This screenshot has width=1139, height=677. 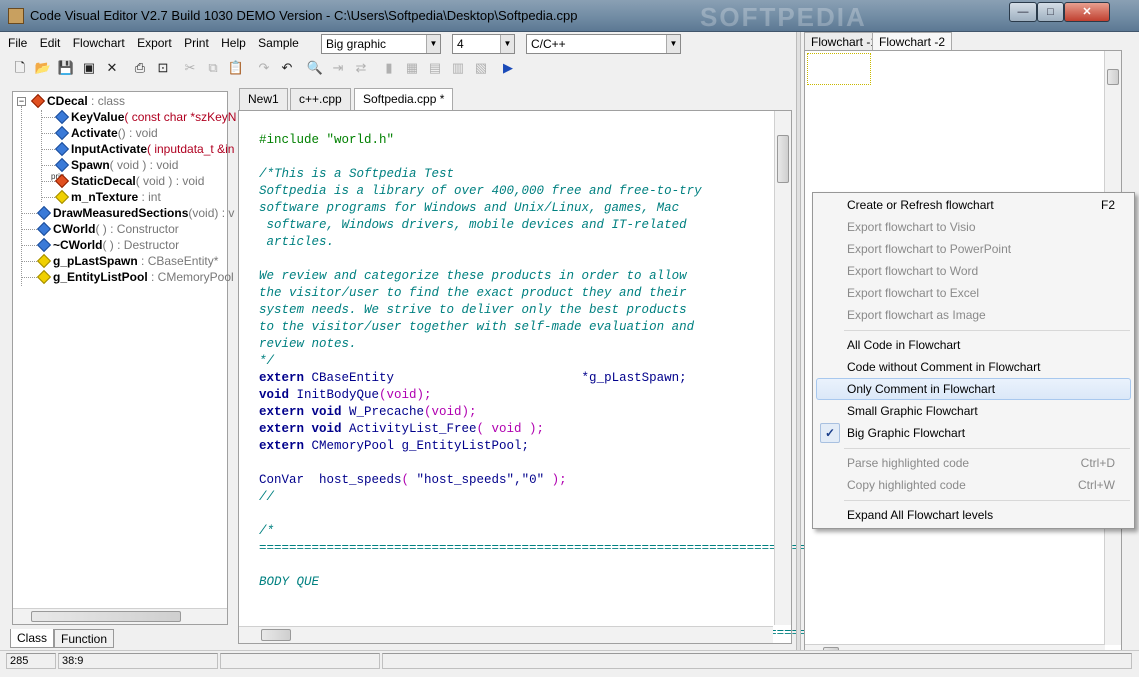 What do you see at coordinates (320, 99) in the screenshot?
I see `tab-cpp: c++.cpp` at bounding box center [320, 99].